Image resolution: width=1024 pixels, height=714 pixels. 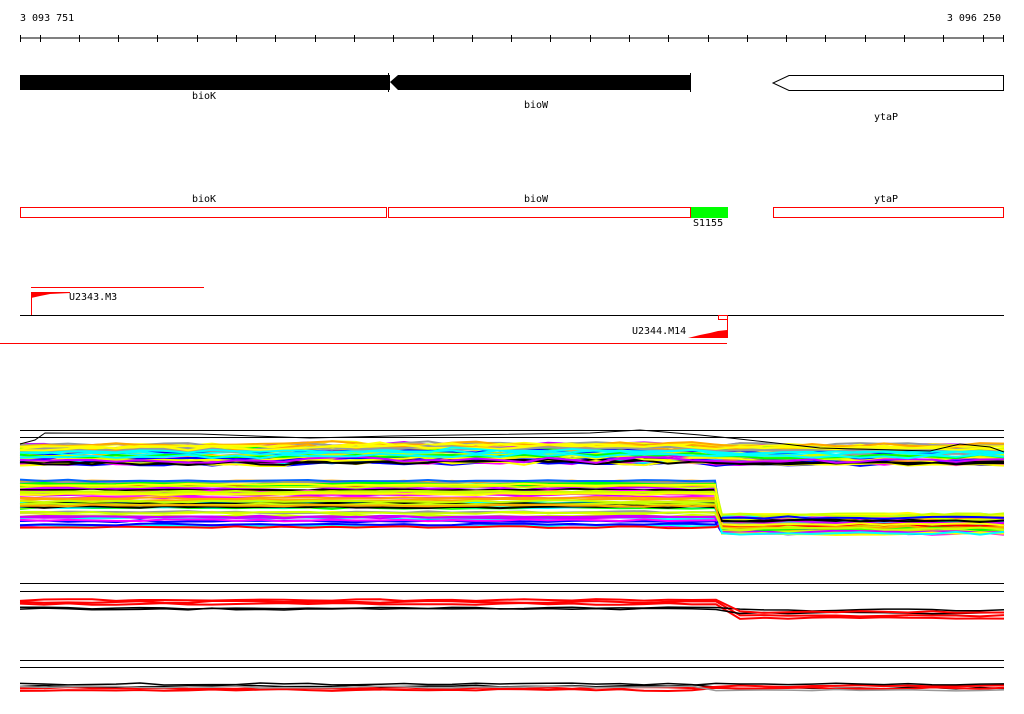 What do you see at coordinates (539, 212) in the screenshot?
I see `annotation-box-biow` at bounding box center [539, 212].